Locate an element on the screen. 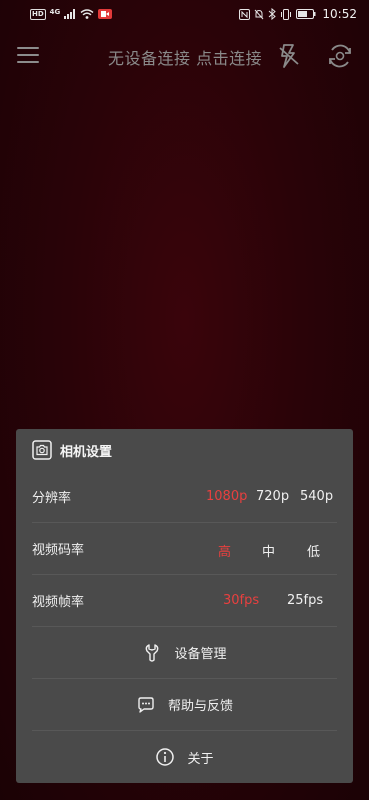 The height and width of the screenshot is (800, 369). device-management-button: 设备管理 is located at coordinates (184, 653).